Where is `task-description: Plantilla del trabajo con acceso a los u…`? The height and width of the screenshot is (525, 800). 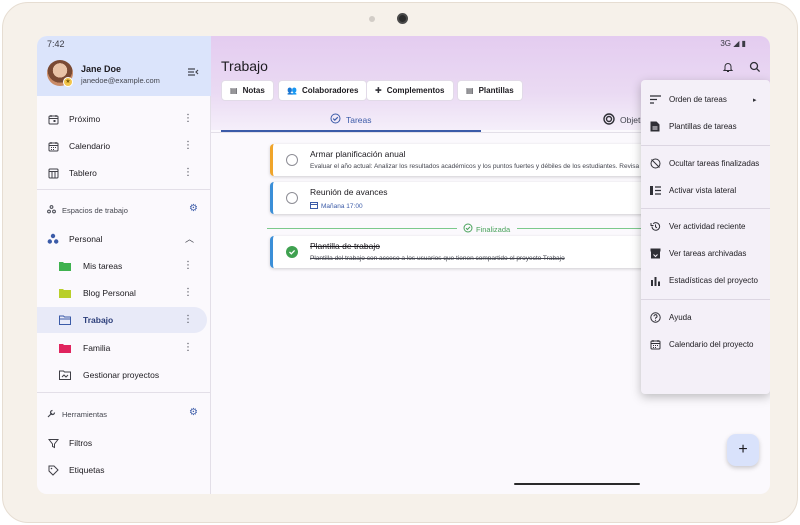 task-description: Plantilla del trabajo con acceso a los u… is located at coordinates (437, 258).